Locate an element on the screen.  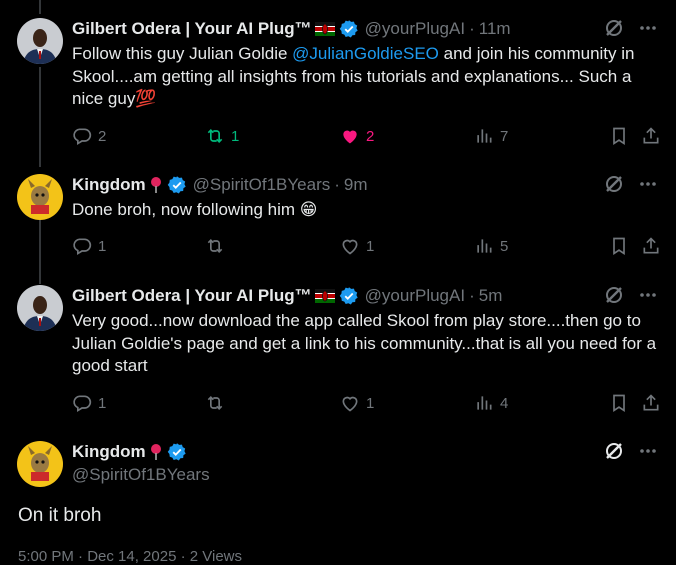
views-count: 5 is located at coordinates (504, 246).